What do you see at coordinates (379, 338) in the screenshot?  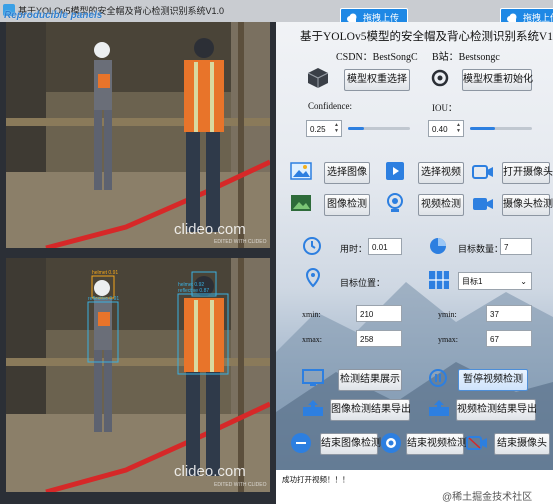 I see `xmax-field: 258` at bounding box center [379, 338].